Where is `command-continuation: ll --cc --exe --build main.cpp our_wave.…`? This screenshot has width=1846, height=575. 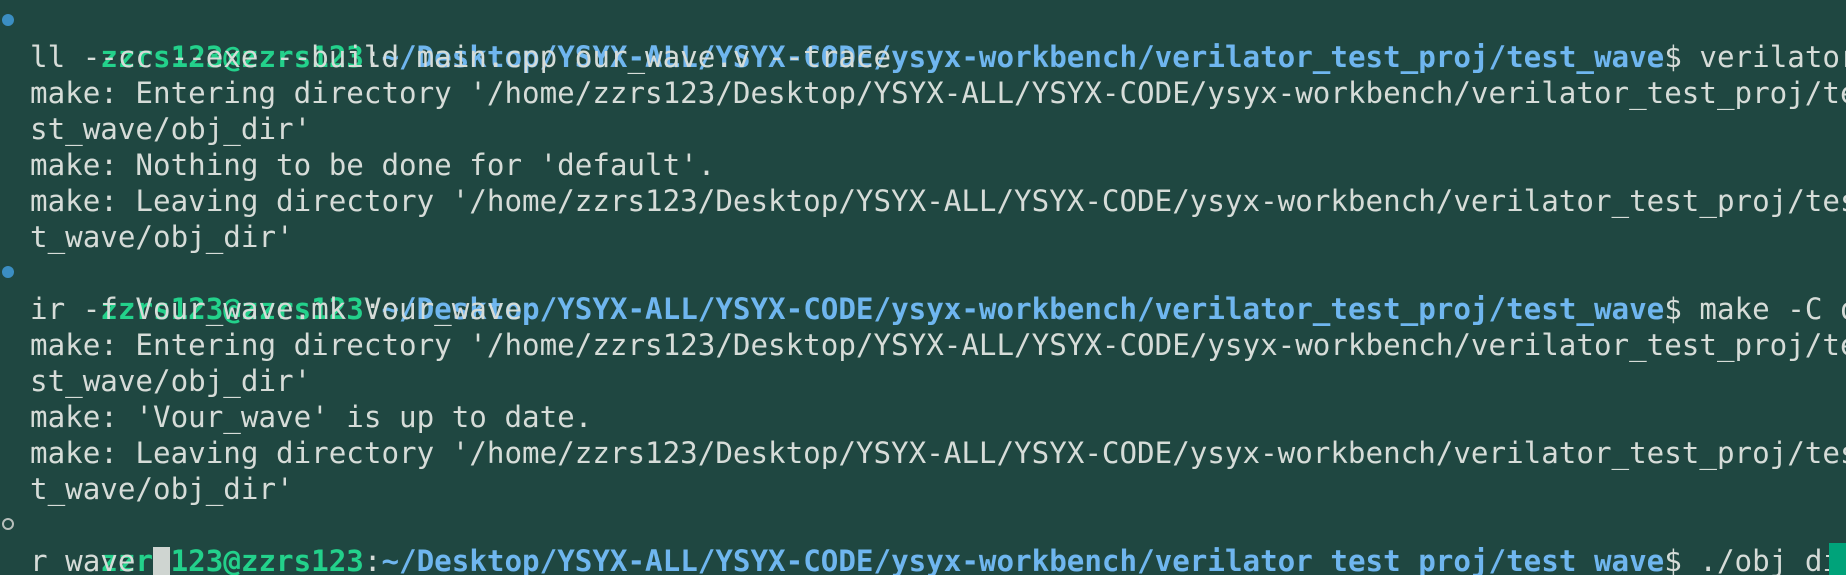
command-continuation: ll --cc --exe --build main.cpp our_wave.… is located at coordinates (461, 57).